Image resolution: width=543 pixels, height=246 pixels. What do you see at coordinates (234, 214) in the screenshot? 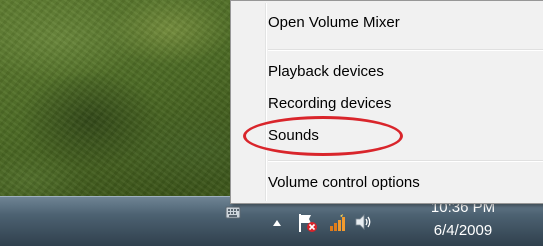
I see `keyboard-icon` at bounding box center [234, 214].